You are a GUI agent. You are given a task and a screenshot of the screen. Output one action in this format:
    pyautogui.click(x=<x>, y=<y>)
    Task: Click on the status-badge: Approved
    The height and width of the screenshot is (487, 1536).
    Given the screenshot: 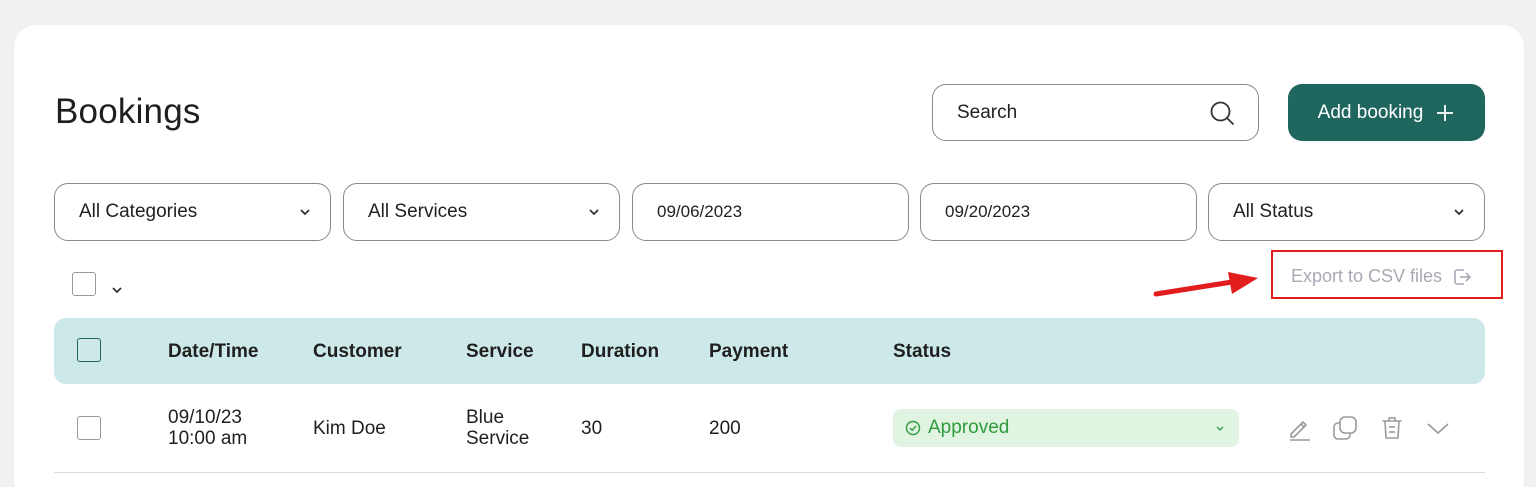 What is the action you would take?
    pyautogui.click(x=957, y=428)
    